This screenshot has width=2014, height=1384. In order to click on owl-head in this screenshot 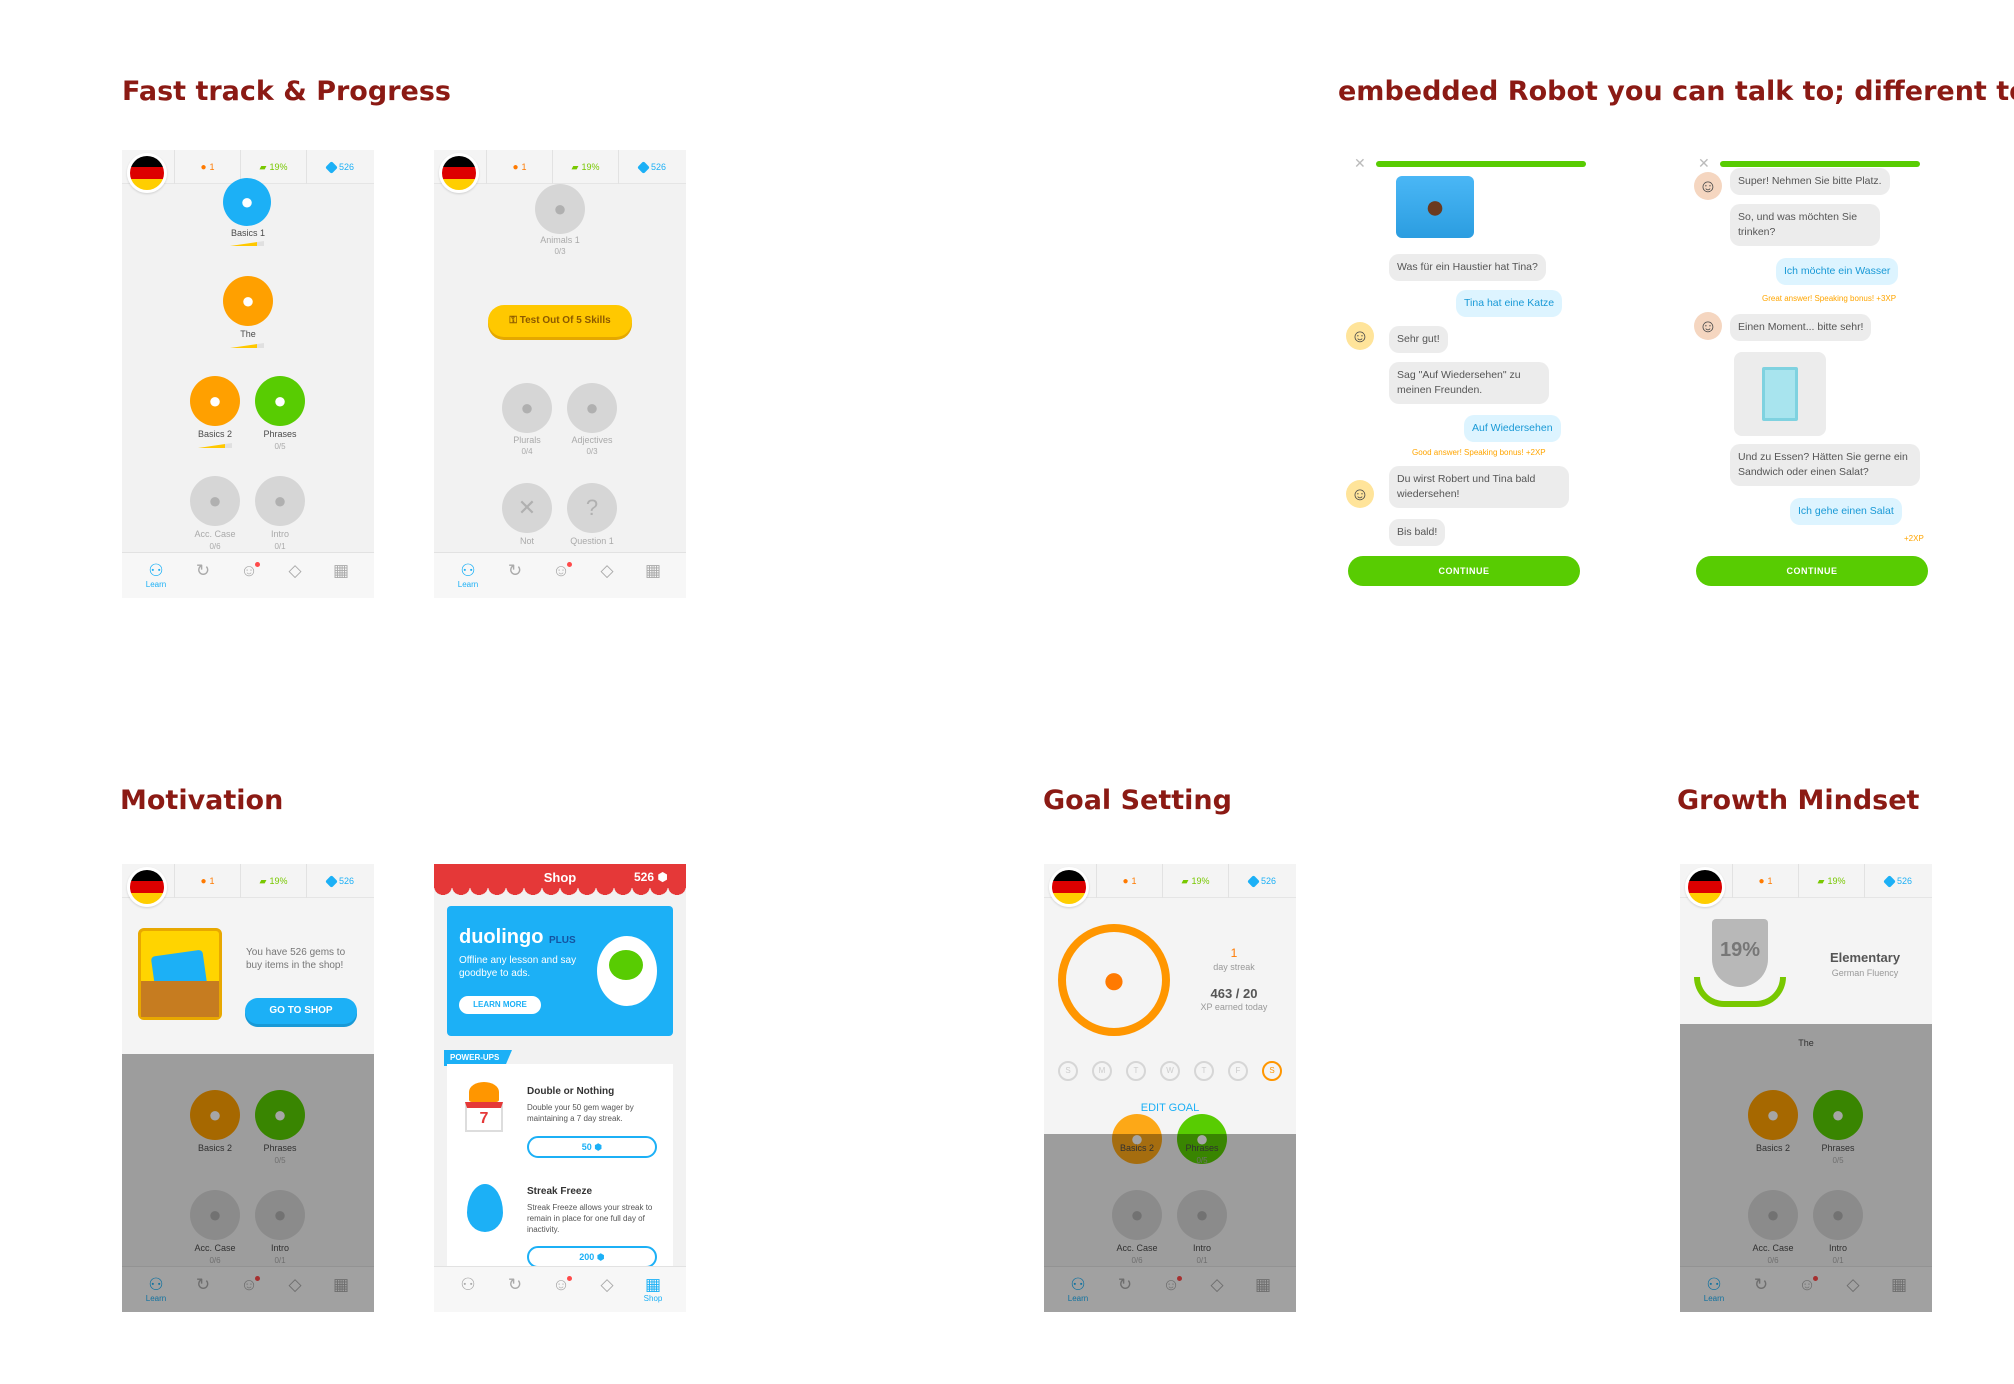, I will do `click(626, 965)`.